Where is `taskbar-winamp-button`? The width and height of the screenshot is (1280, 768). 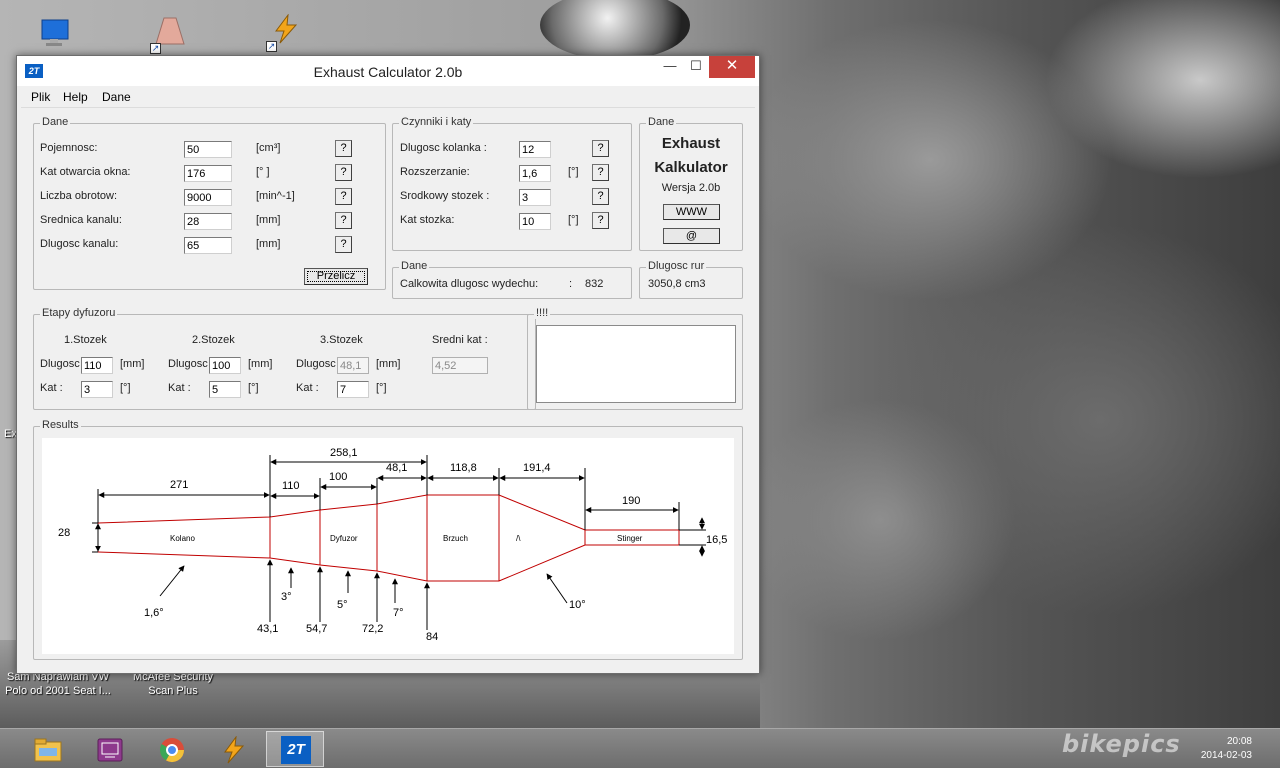
taskbar-winamp-button is located at coordinates (233, 749).